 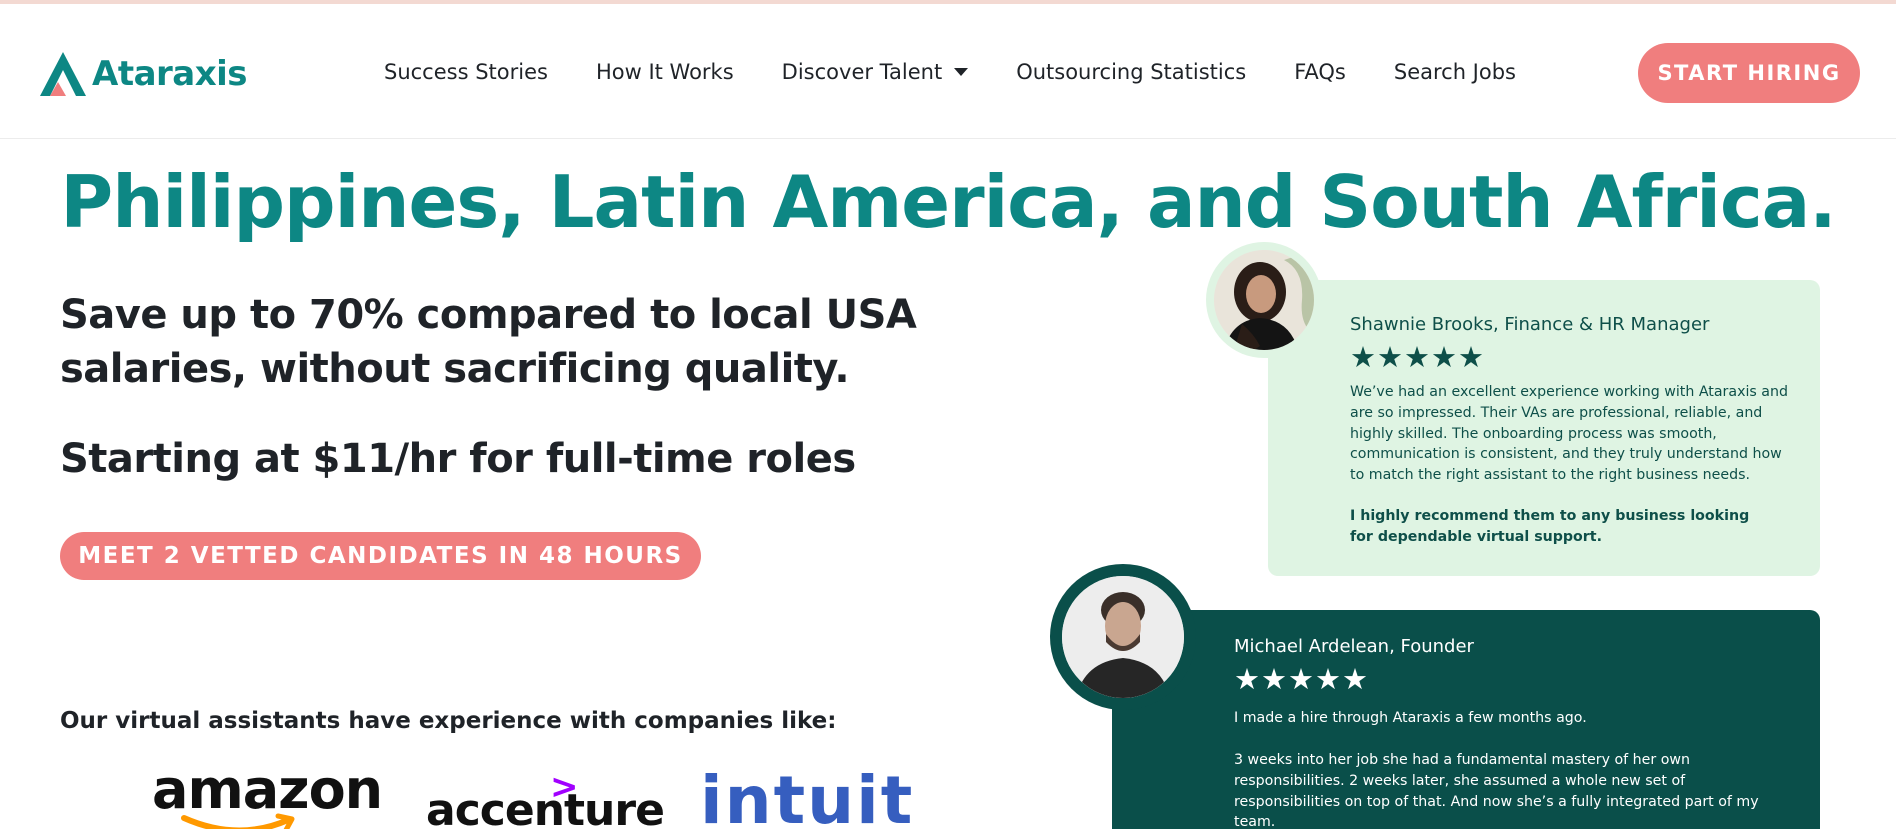 I want to click on amazon-logo: amazon, so click(x=267, y=789).